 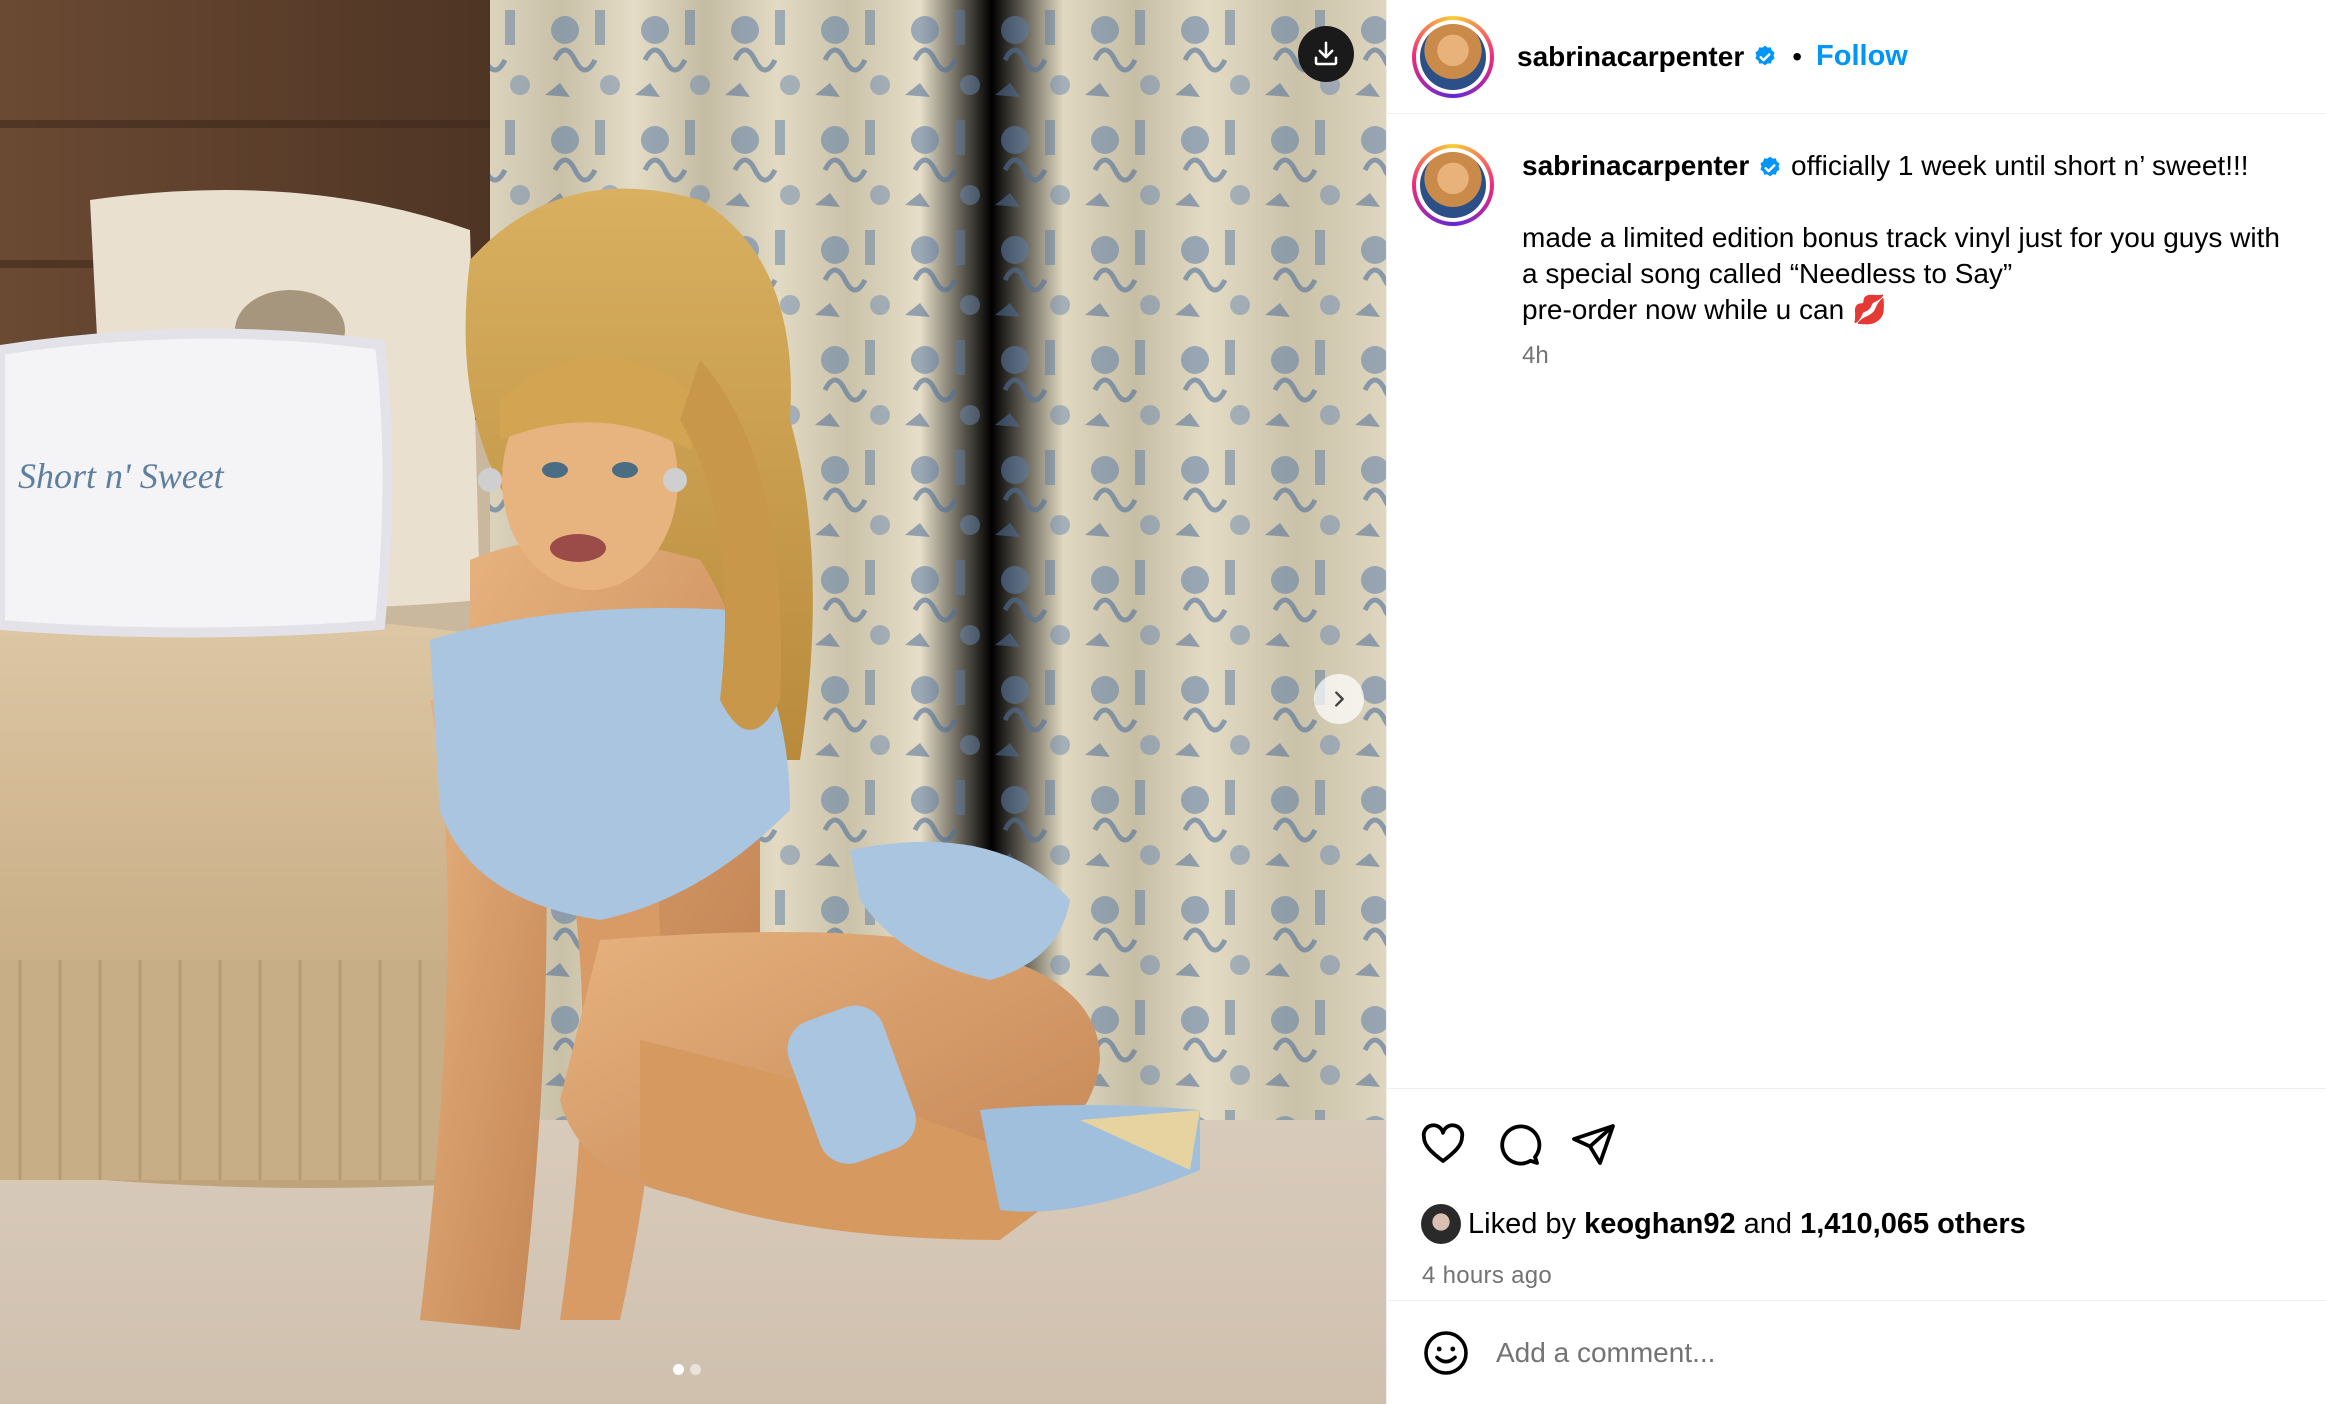 What do you see at coordinates (1593, 1144) in the screenshot?
I see `paper-plane-icon` at bounding box center [1593, 1144].